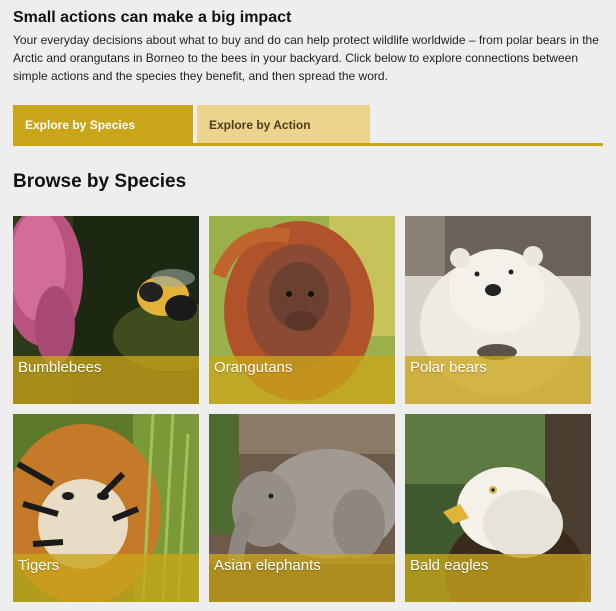 The height and width of the screenshot is (611, 616). What do you see at coordinates (106, 508) in the screenshot?
I see `species-card-tigers: Tigers` at bounding box center [106, 508].